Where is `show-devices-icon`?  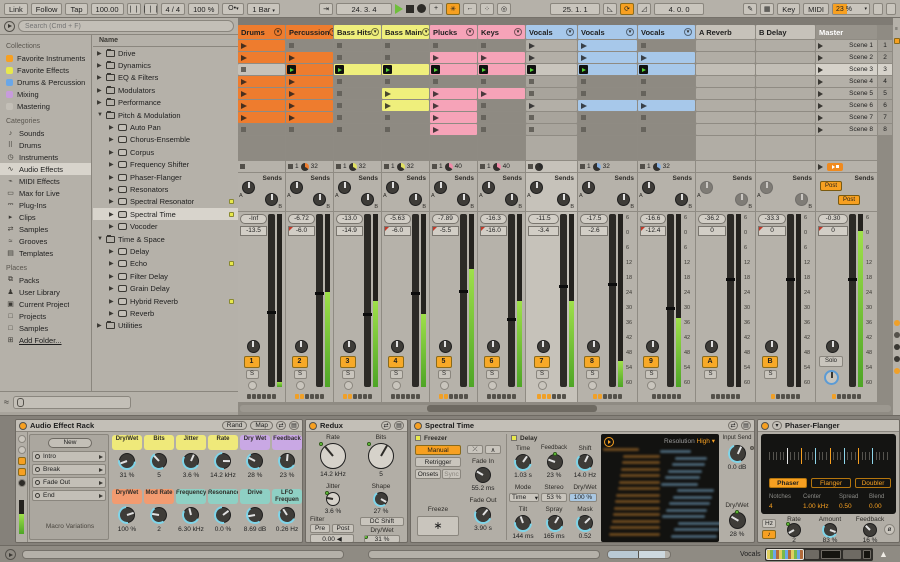 show-devices-icon is located at coordinates (21, 472).